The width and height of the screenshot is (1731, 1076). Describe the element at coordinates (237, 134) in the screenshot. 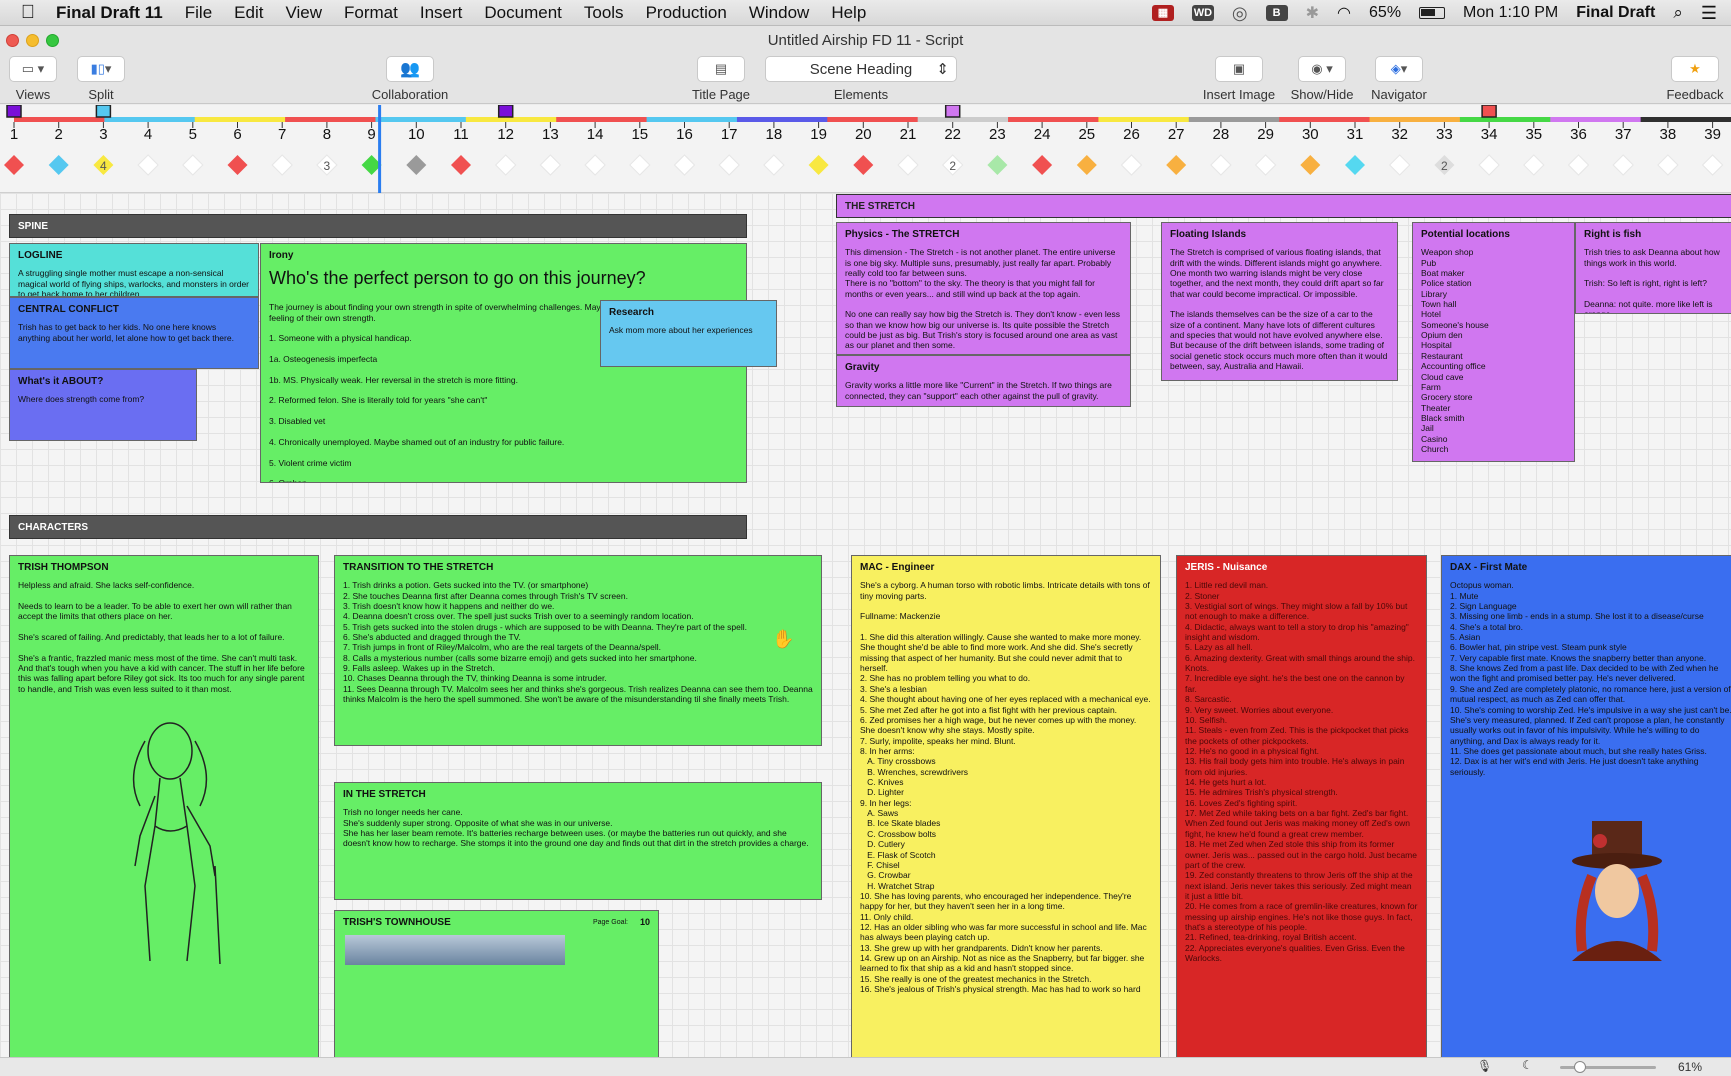

I see `timeline-page-number: 6` at that location.